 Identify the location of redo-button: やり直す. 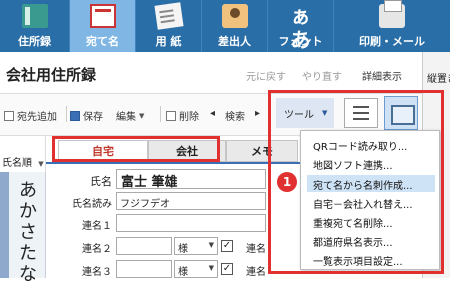
(322, 75).